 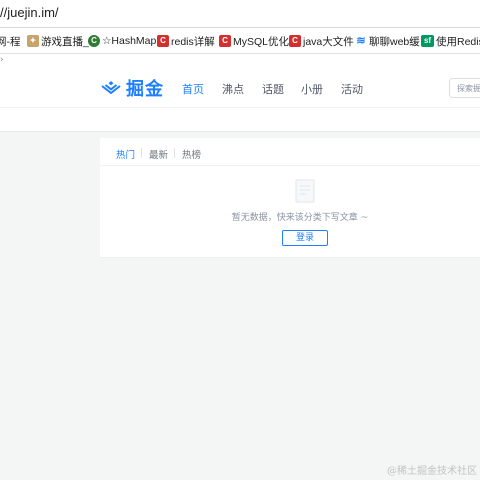 What do you see at coordinates (240, 120) in the screenshot?
I see `category-bar` at bounding box center [240, 120].